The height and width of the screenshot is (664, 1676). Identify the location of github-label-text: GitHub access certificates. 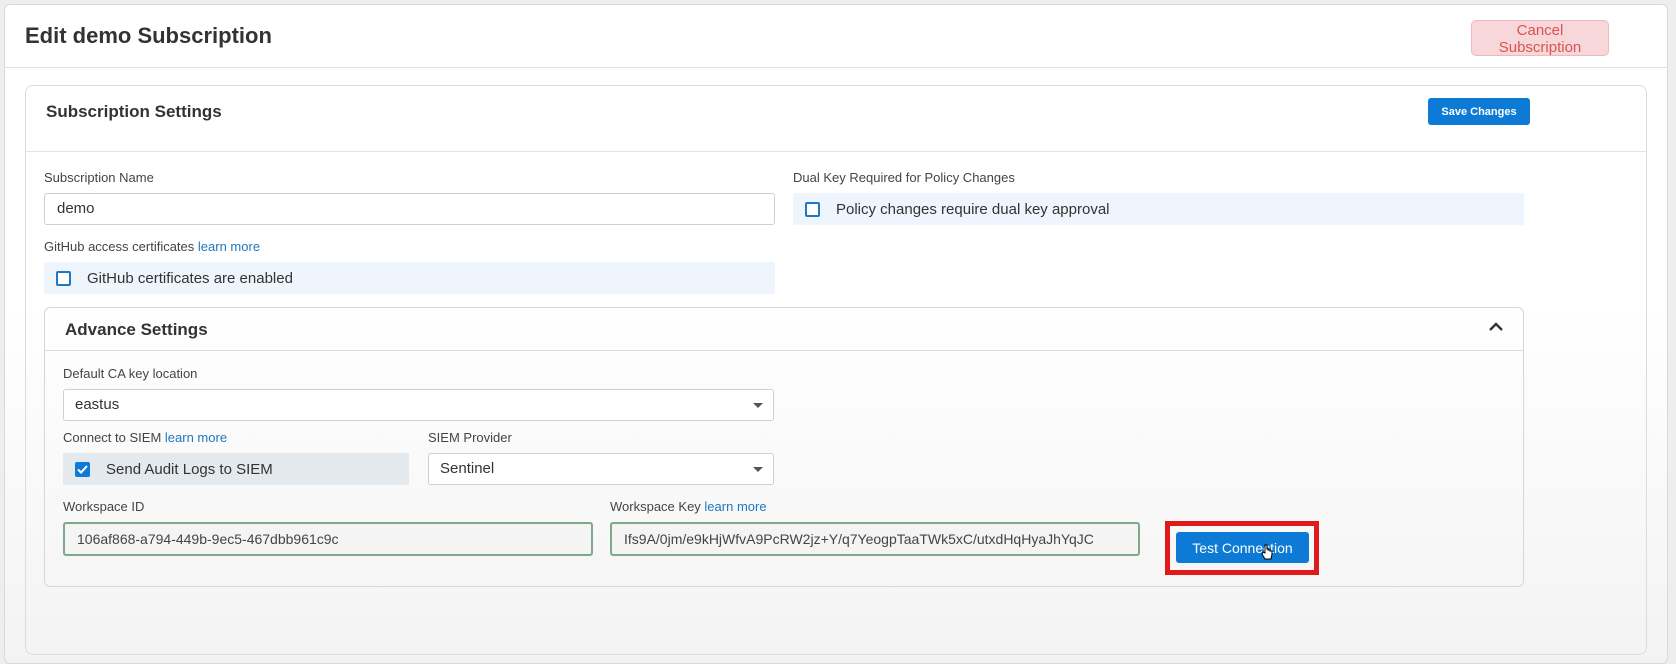
(119, 246).